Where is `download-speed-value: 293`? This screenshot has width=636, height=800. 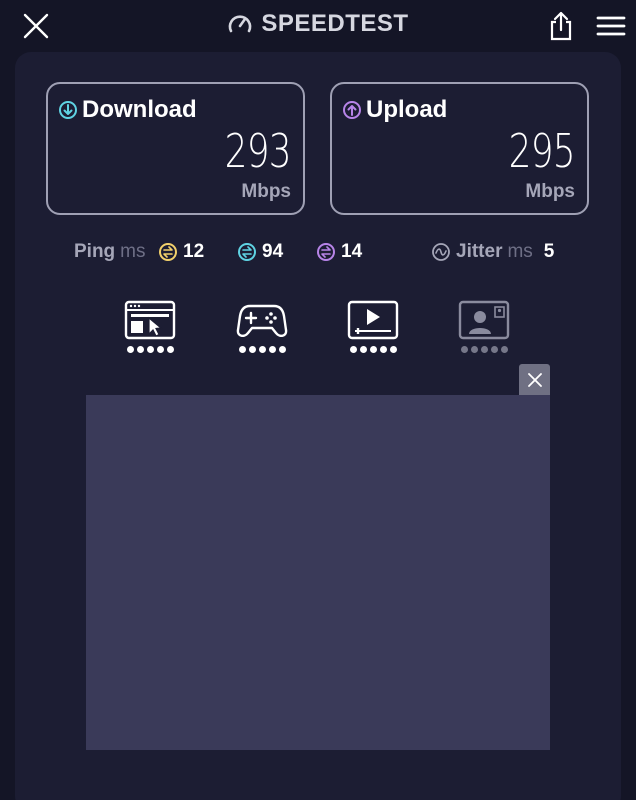
download-speed-value: 293 is located at coordinates (258, 151).